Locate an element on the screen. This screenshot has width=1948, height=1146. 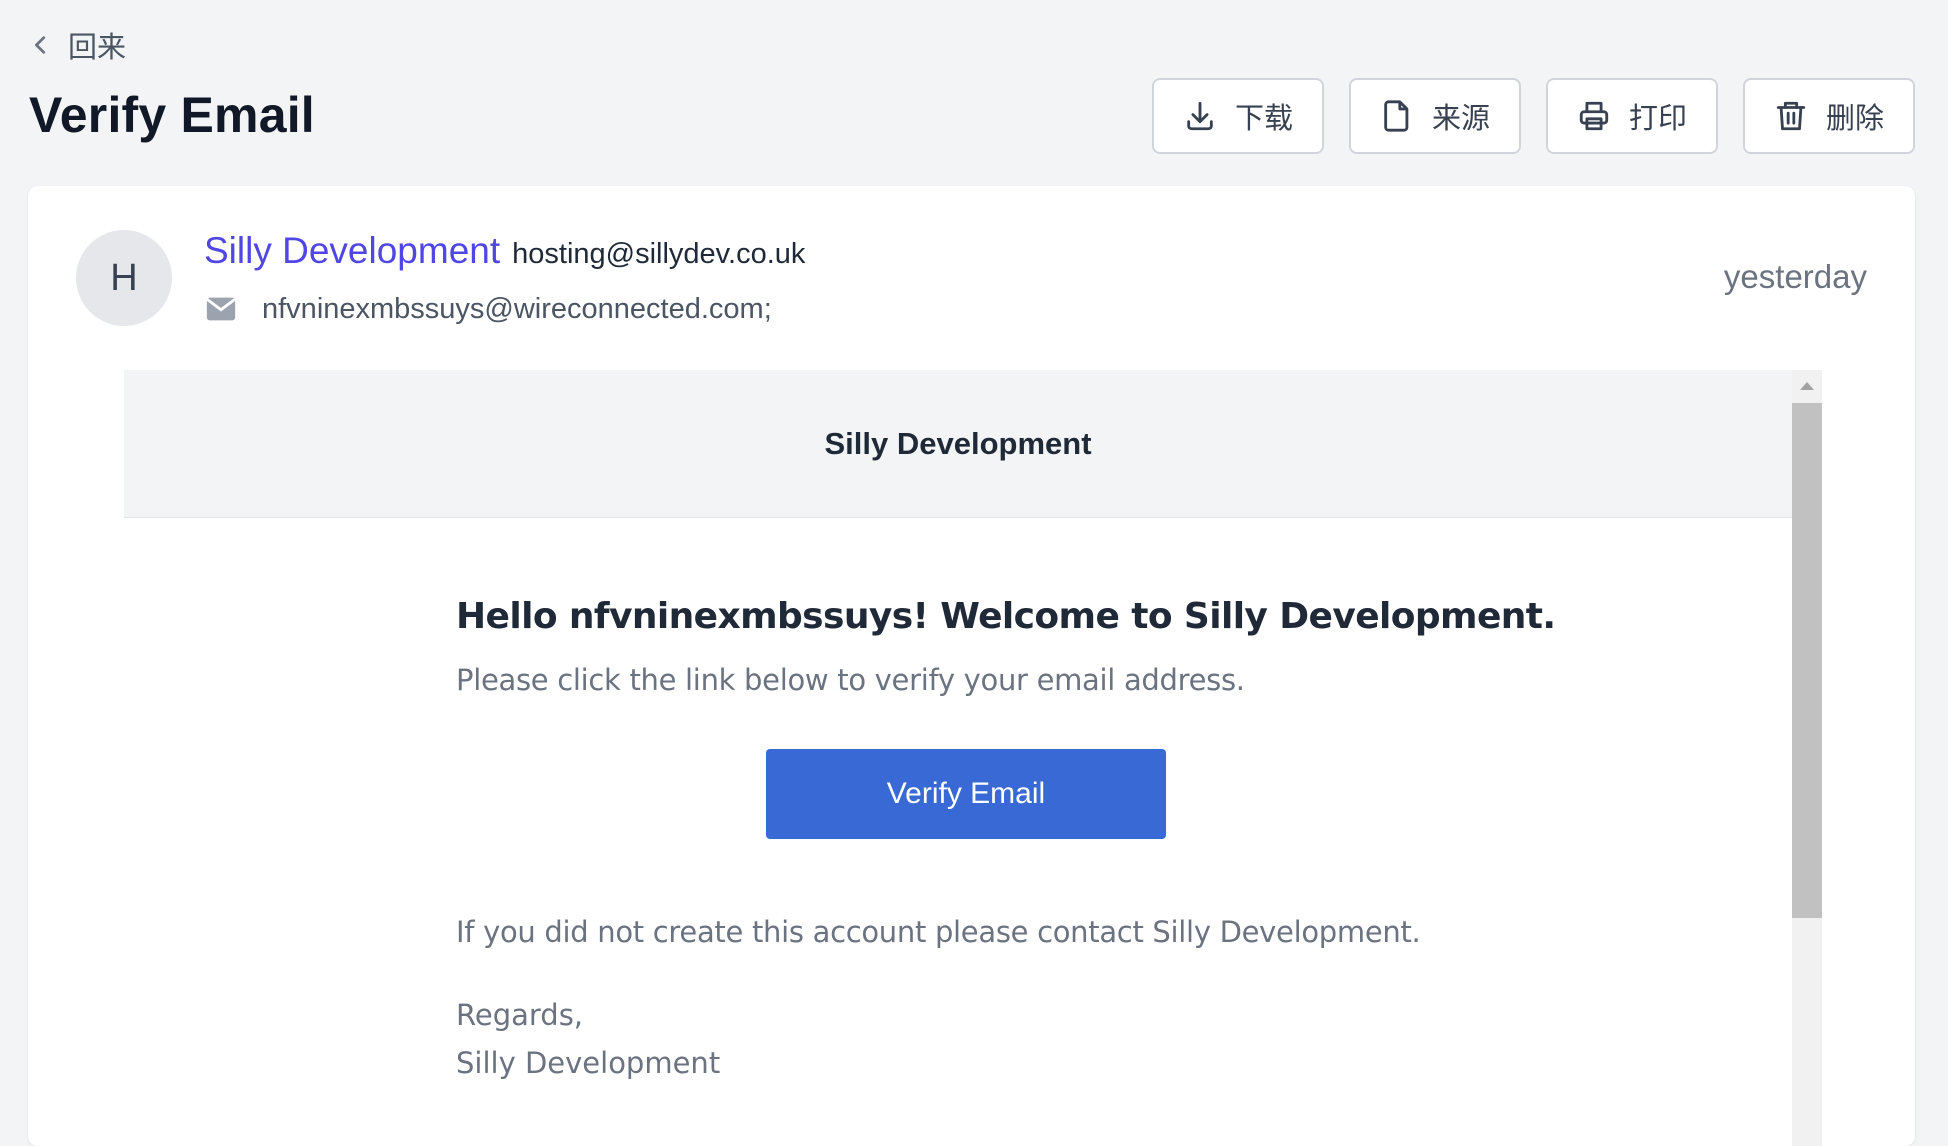
sender-line: Silly Development hosting@sillydev.co.uk is located at coordinates (504, 251).